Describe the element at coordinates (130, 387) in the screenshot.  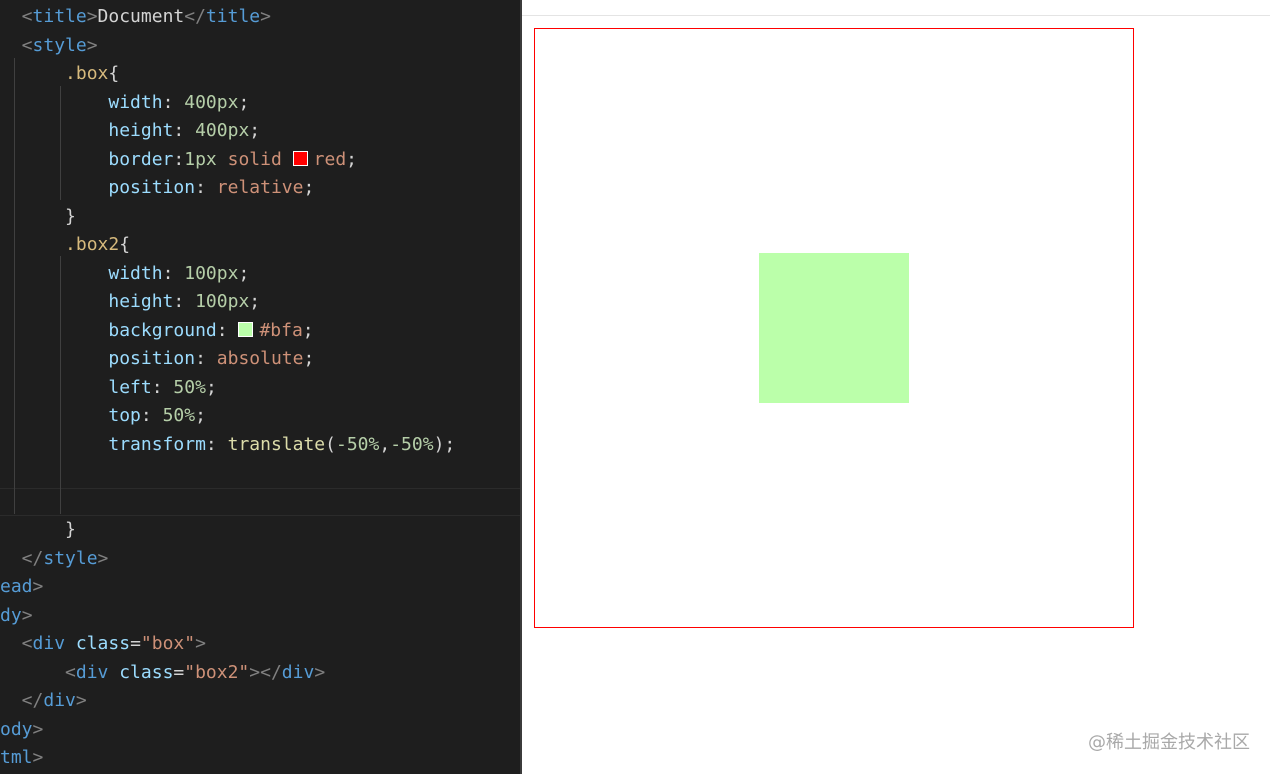
I see `code-token: left` at that location.